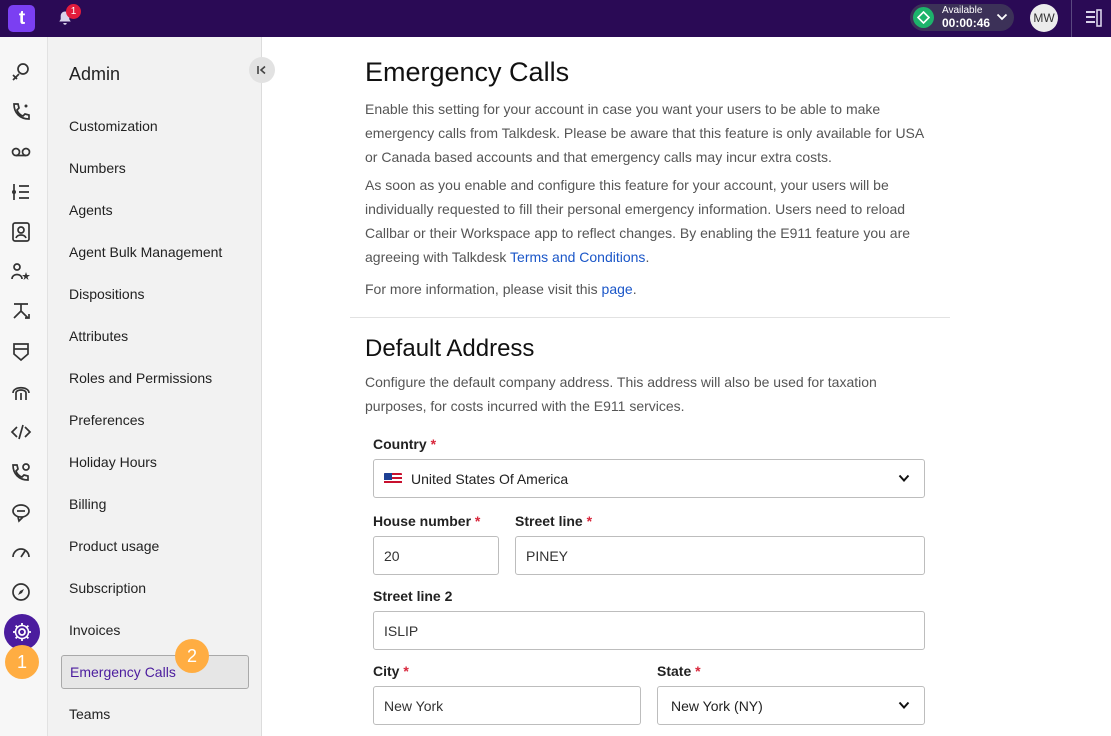 The width and height of the screenshot is (1111, 736). Describe the element at coordinates (555, 18) in the screenshot. I see `top-bar: t 1 Available 00:00:46 MW` at that location.